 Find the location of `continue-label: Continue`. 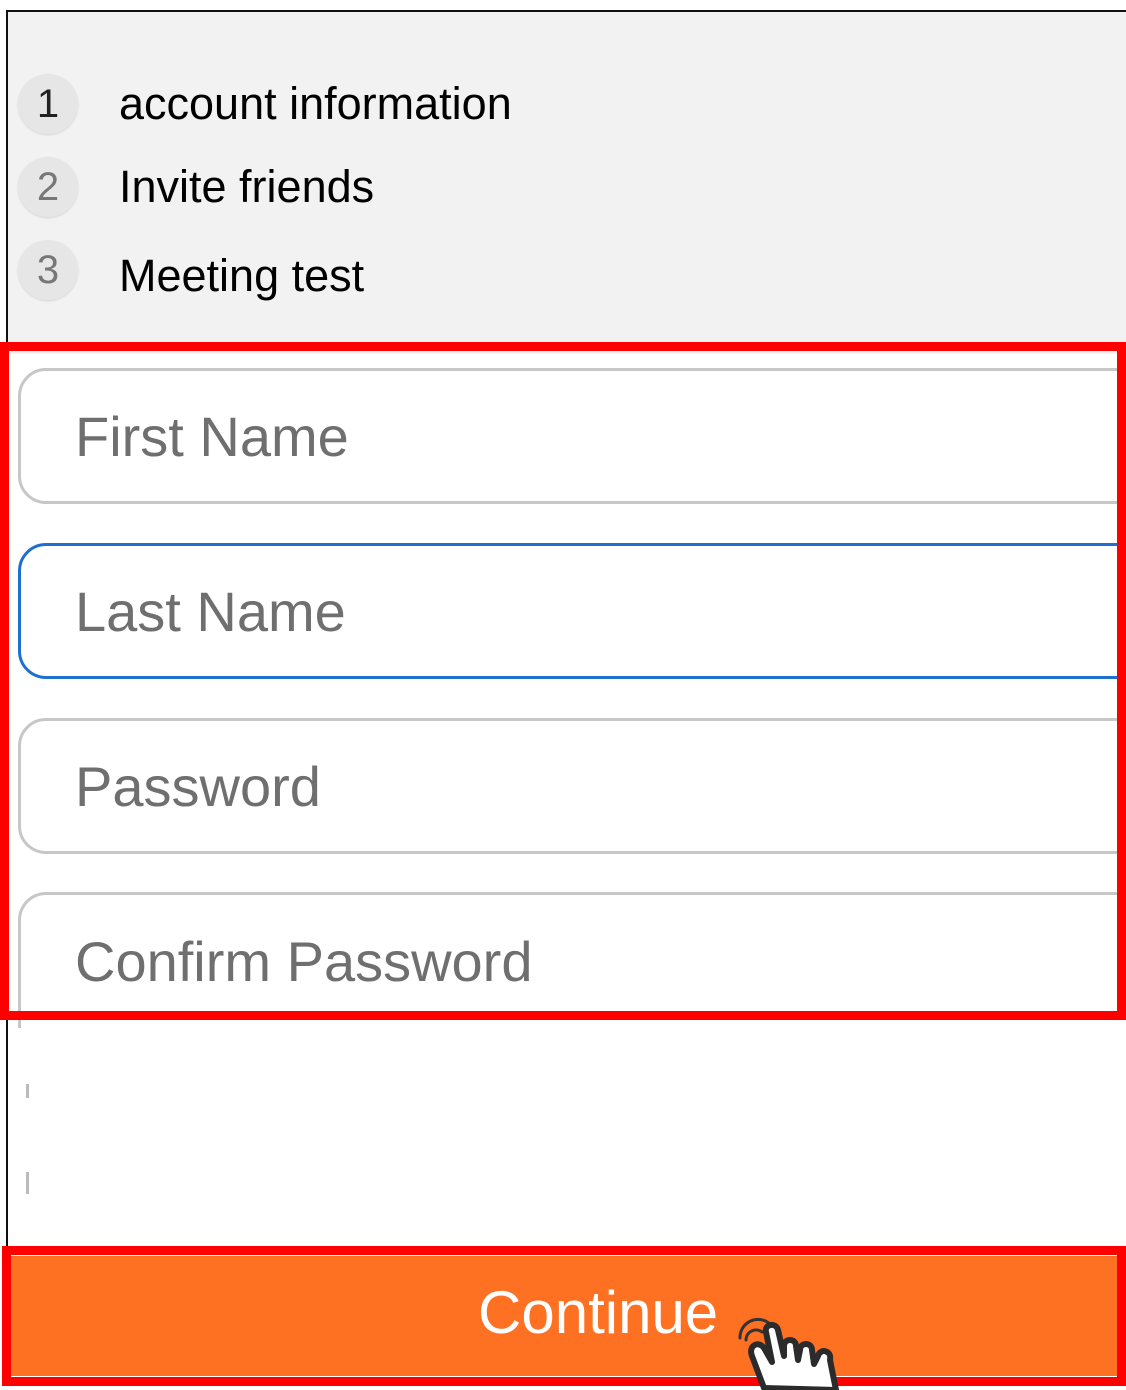

continue-label: Continue is located at coordinates (598, 1312).